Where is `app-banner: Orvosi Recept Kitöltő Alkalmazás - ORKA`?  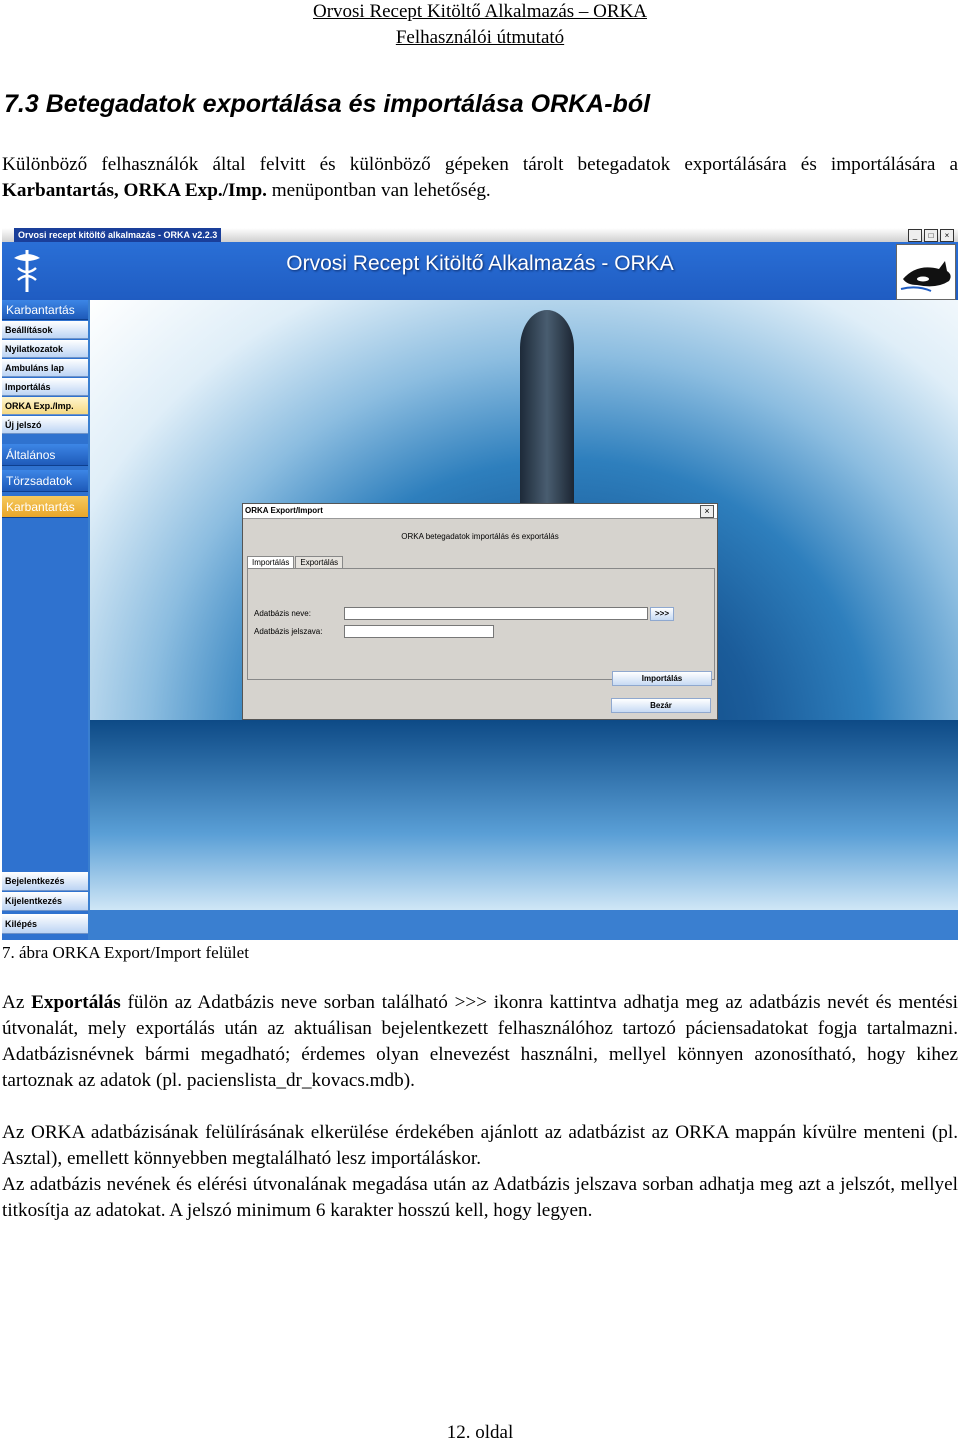 app-banner: Orvosi Recept Kitöltő Alkalmazás - ORKA is located at coordinates (480, 271).